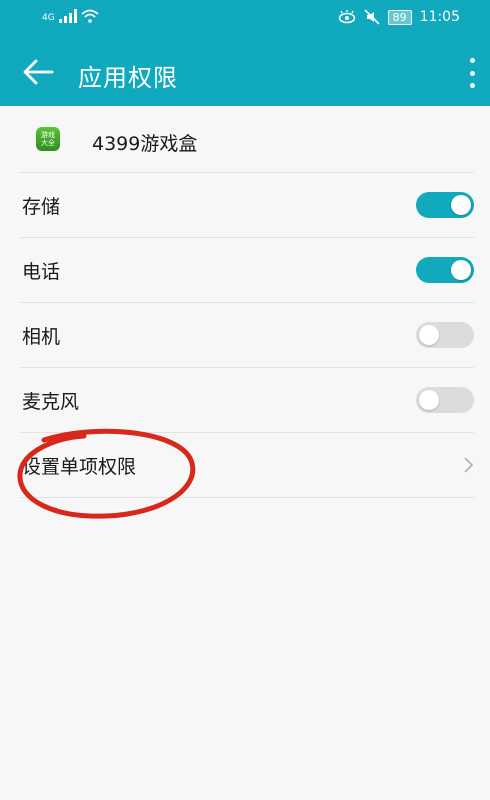  What do you see at coordinates (41, 337) in the screenshot?
I see `permission-label: 相机` at bounding box center [41, 337].